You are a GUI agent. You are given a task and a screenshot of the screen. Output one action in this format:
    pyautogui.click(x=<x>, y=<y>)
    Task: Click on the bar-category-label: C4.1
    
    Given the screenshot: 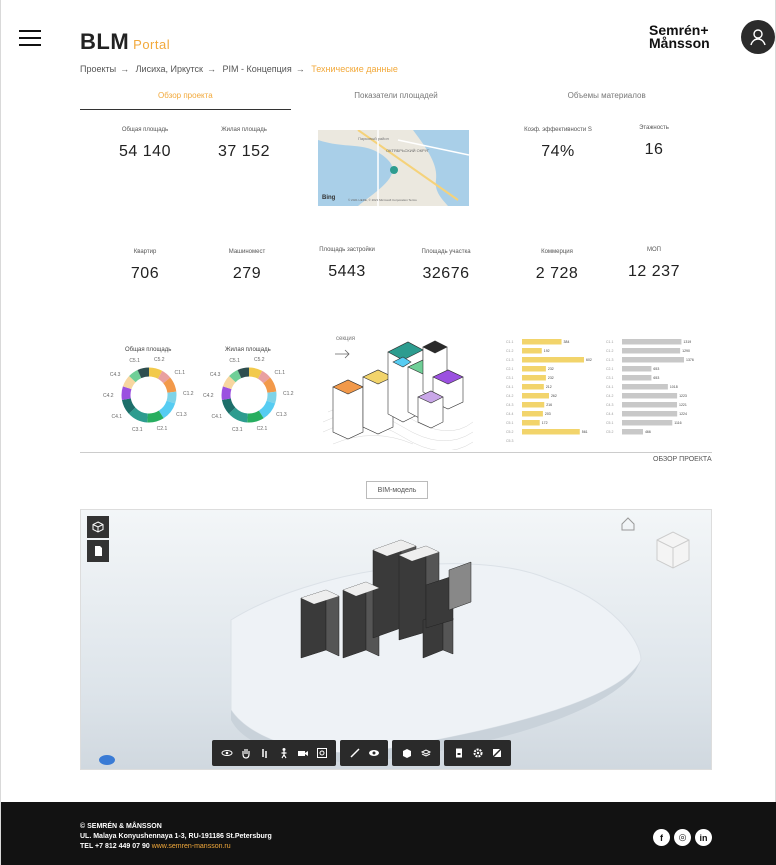 What is the action you would take?
    pyautogui.click(x=609, y=387)
    